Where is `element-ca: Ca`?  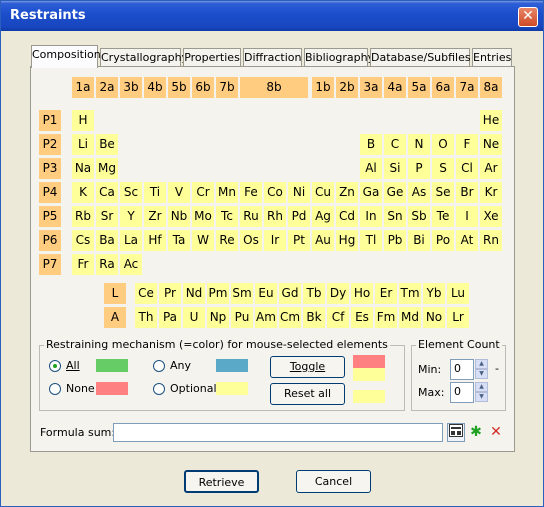 element-ca: Ca is located at coordinates (107, 192).